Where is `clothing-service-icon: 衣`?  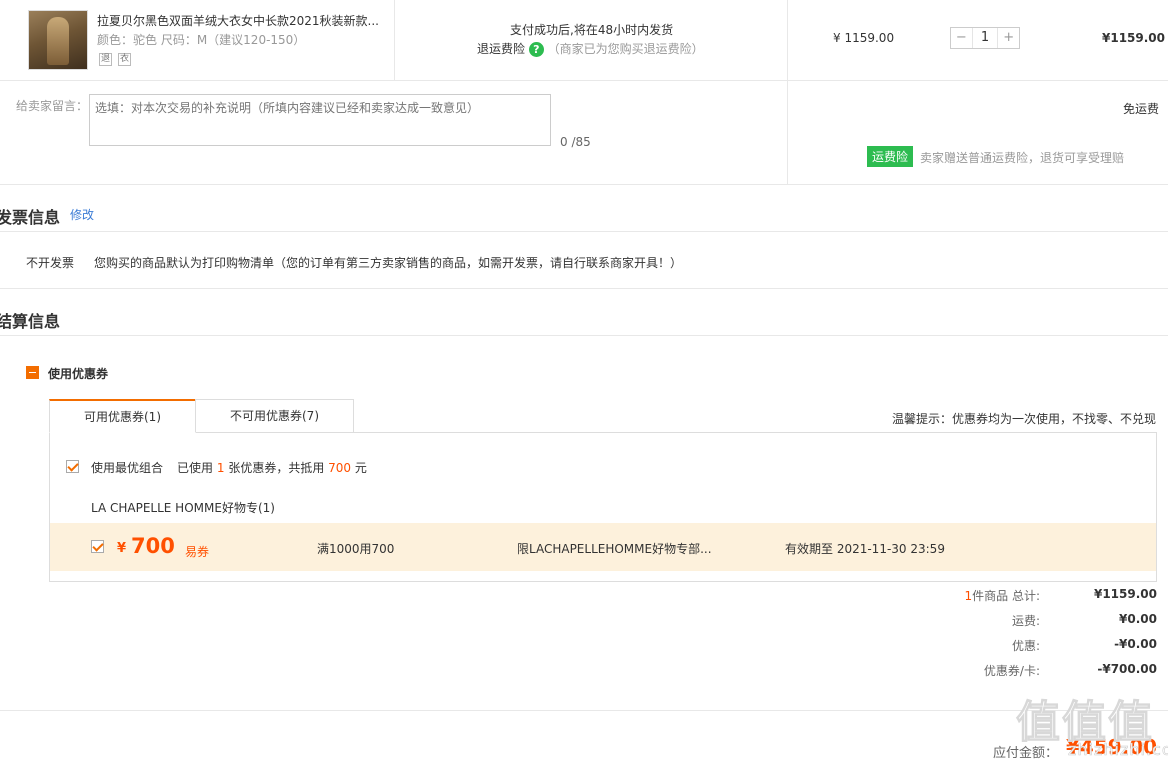
clothing-service-icon: 衣 is located at coordinates (124, 59).